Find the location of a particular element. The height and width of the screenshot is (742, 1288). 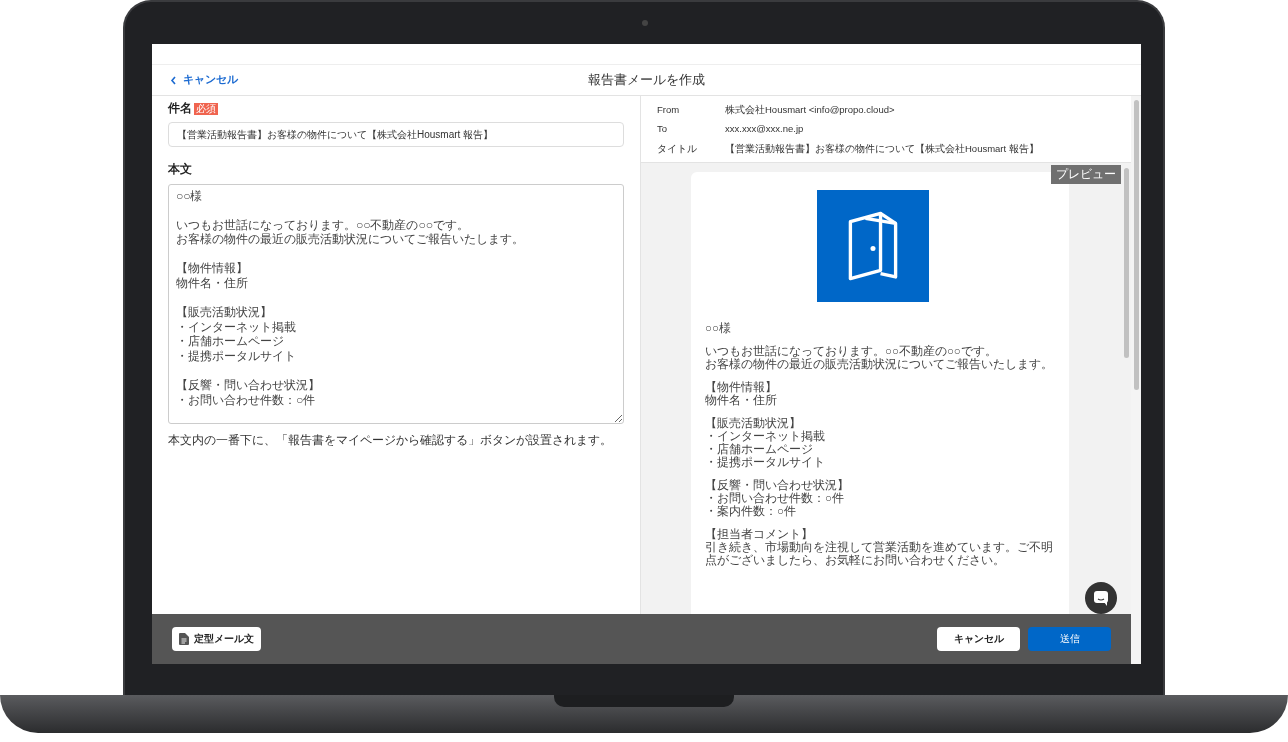

meta-label: To is located at coordinates (663, 129).